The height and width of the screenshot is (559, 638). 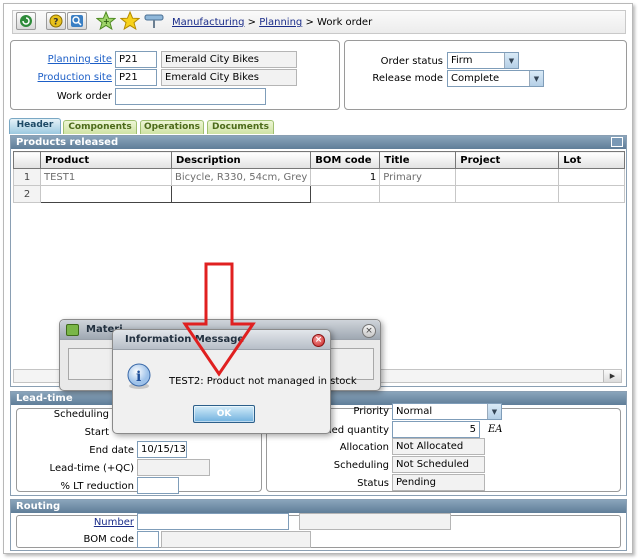 What do you see at coordinates (70, 59) in the screenshot?
I see `planning-site-link: Planning site` at bounding box center [70, 59].